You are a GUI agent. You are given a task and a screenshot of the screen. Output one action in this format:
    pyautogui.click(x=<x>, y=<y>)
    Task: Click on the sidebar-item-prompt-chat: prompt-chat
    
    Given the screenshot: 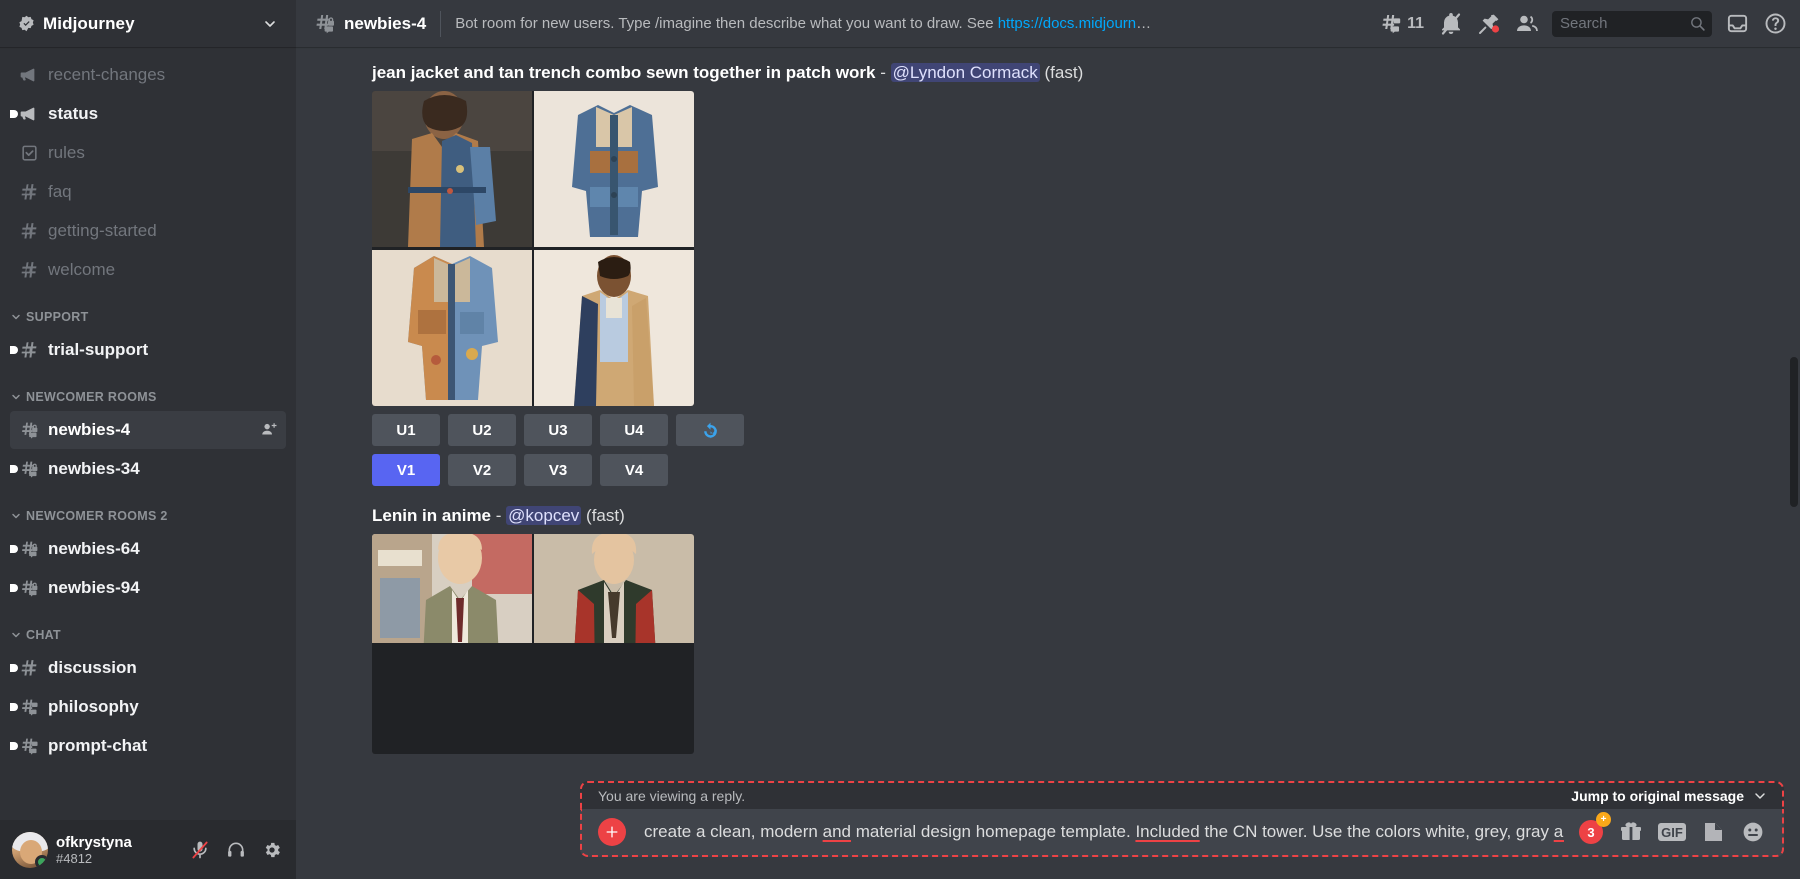 What is the action you would take?
    pyautogui.click(x=148, y=746)
    